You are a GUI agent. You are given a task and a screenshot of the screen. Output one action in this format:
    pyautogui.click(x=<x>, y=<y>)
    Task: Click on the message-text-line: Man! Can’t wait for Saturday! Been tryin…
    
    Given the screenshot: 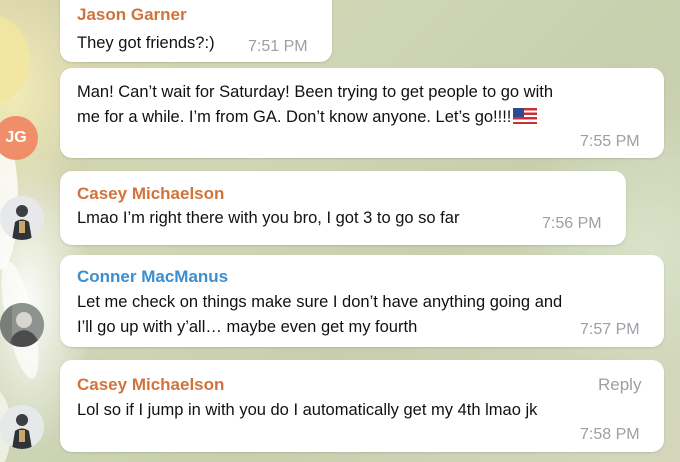 What is the action you would take?
    pyautogui.click(x=315, y=92)
    